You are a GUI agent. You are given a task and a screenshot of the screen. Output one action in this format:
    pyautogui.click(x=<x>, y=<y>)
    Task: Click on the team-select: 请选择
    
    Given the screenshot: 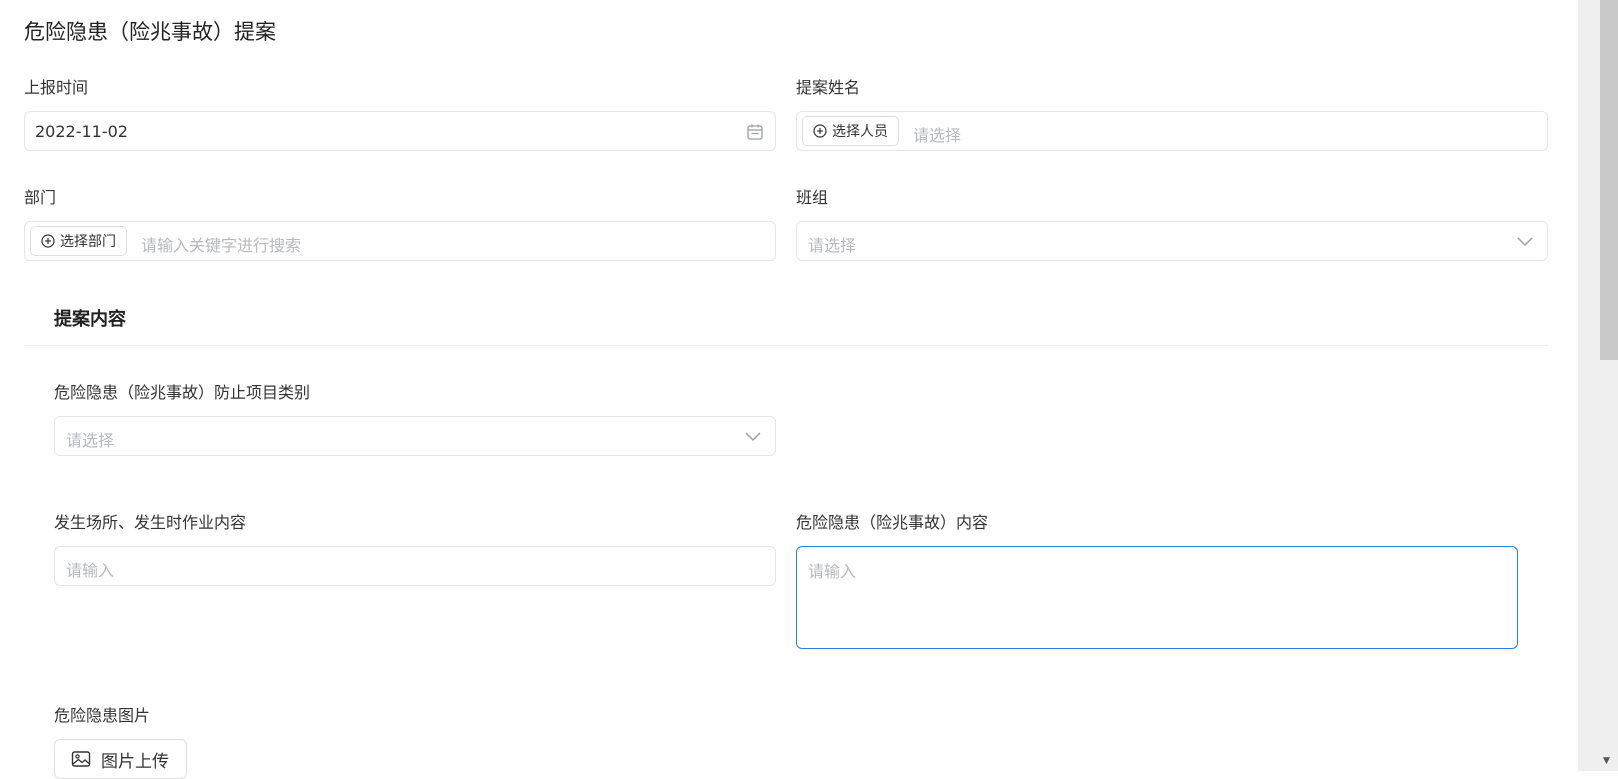 What is the action you would take?
    pyautogui.click(x=1172, y=241)
    